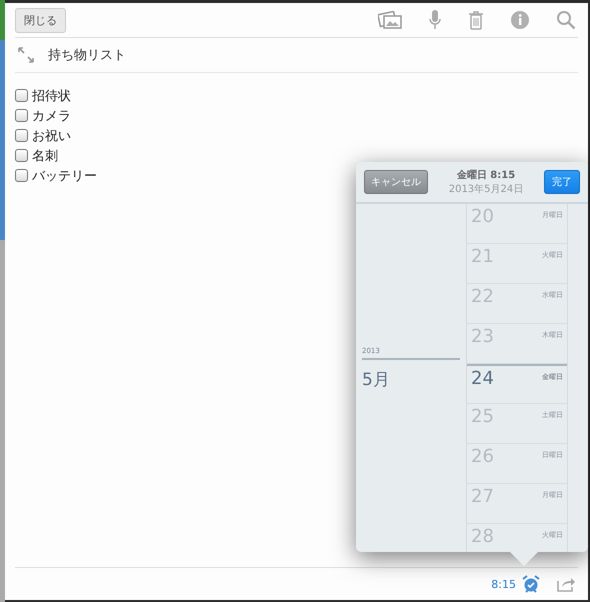 The width and height of the screenshot is (590, 602). I want to click on search-icon, so click(566, 20).